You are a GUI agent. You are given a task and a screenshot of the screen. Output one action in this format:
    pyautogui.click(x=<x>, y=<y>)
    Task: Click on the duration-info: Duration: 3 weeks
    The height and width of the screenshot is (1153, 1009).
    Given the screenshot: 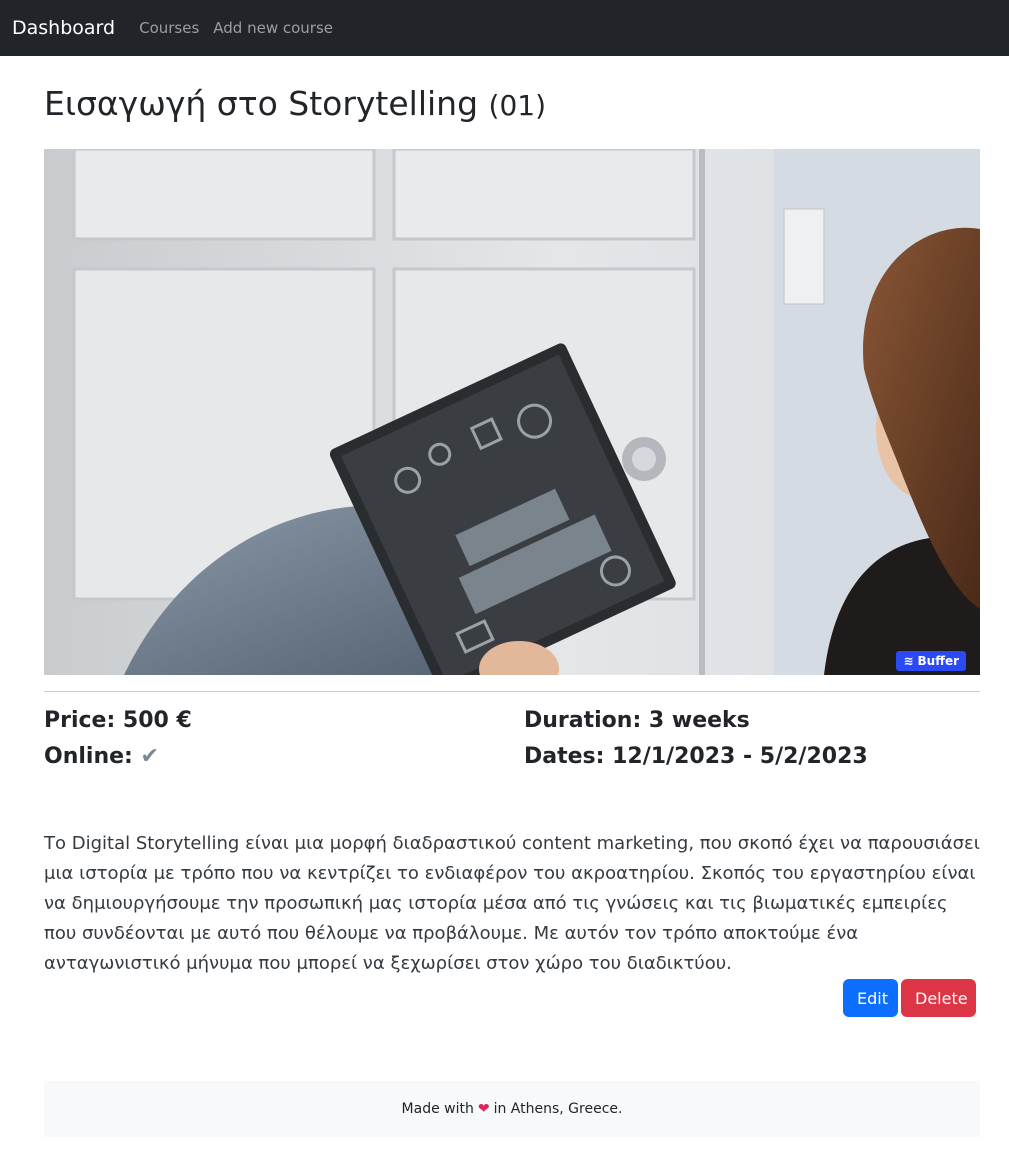 What is the action you would take?
    pyautogui.click(x=637, y=720)
    